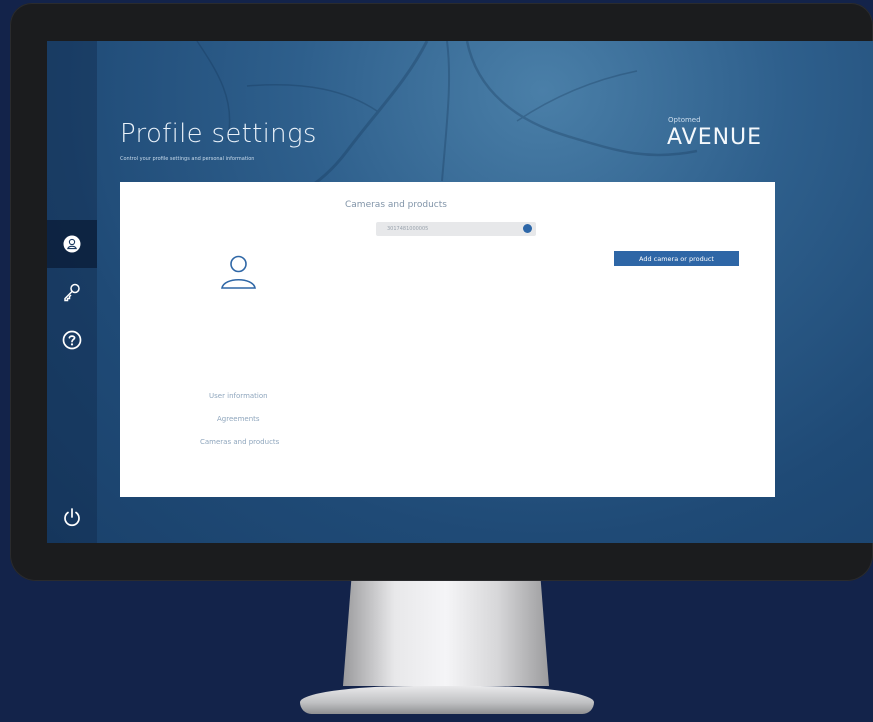 This screenshot has height=722, width=873. What do you see at coordinates (238, 272) in the screenshot?
I see `profile-avatar-icon` at bounding box center [238, 272].